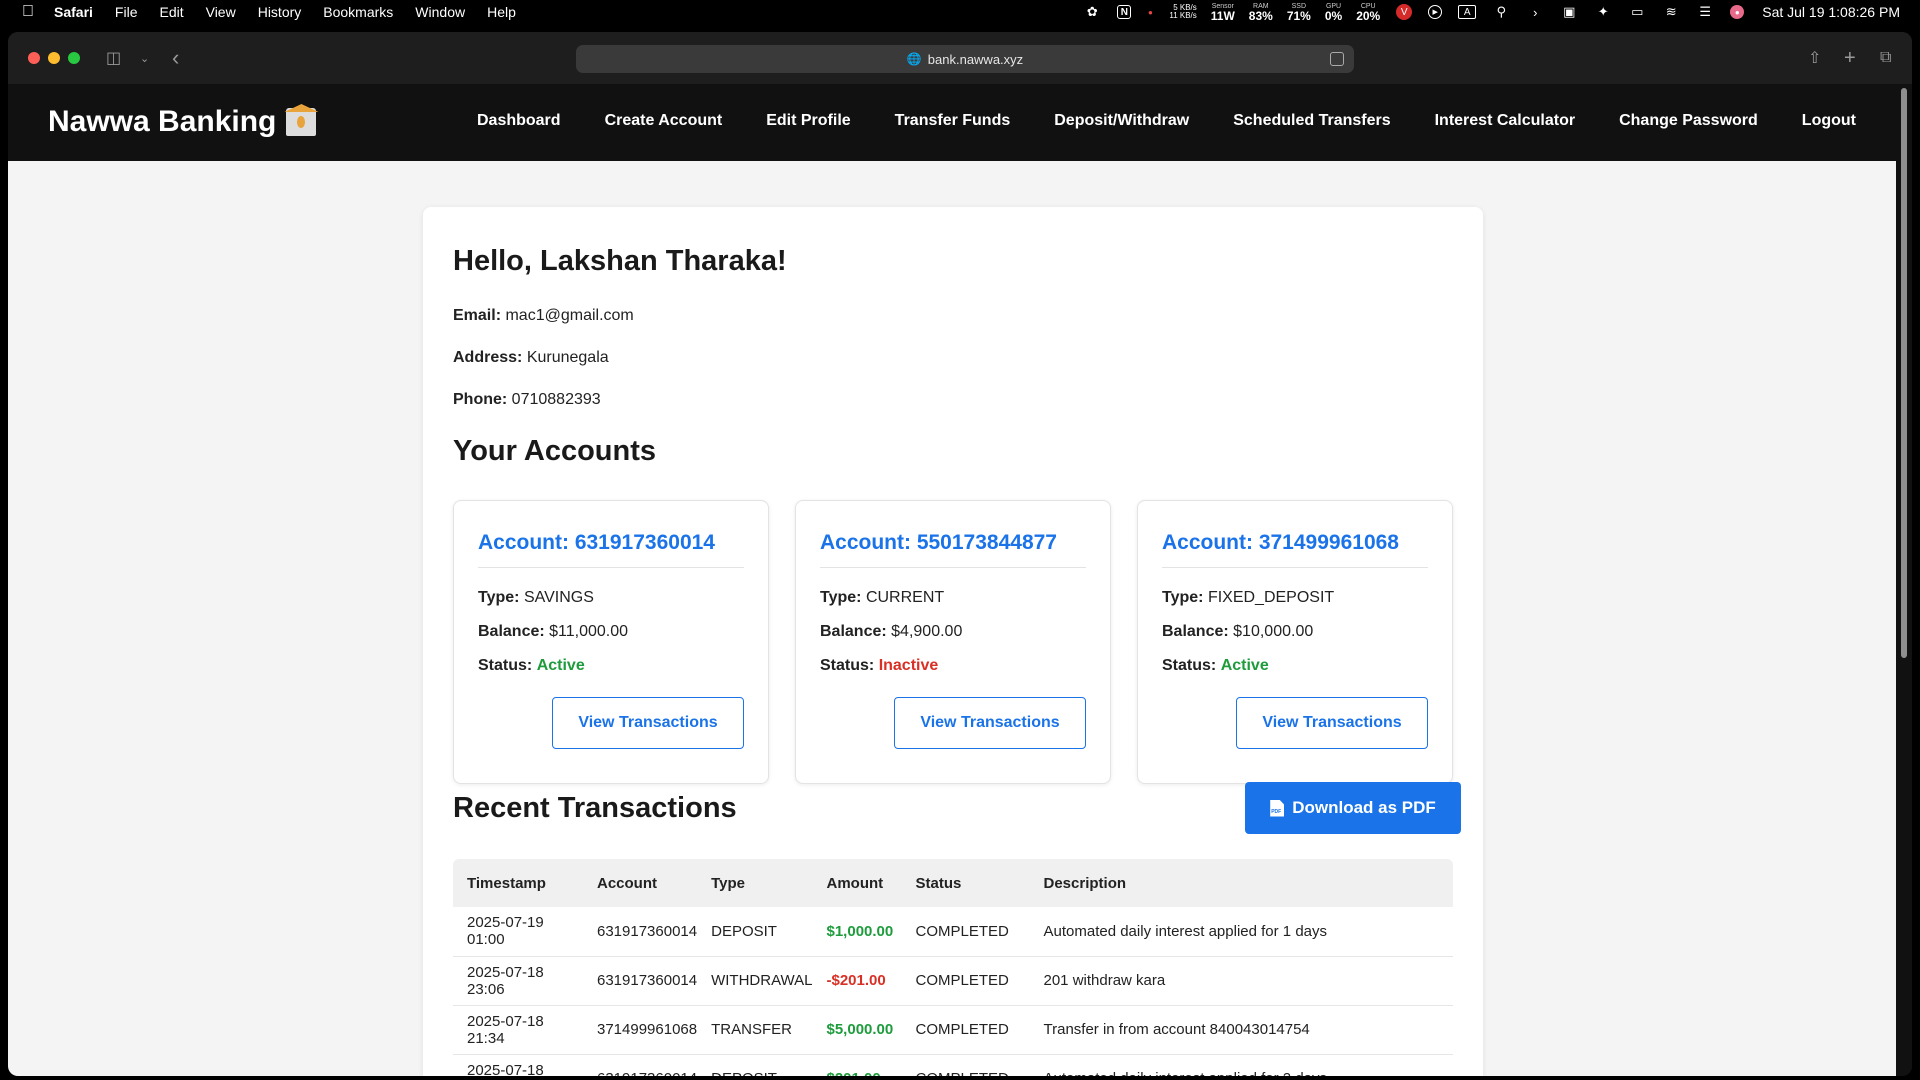  I want to click on play-icon: ▶, so click(1435, 12).